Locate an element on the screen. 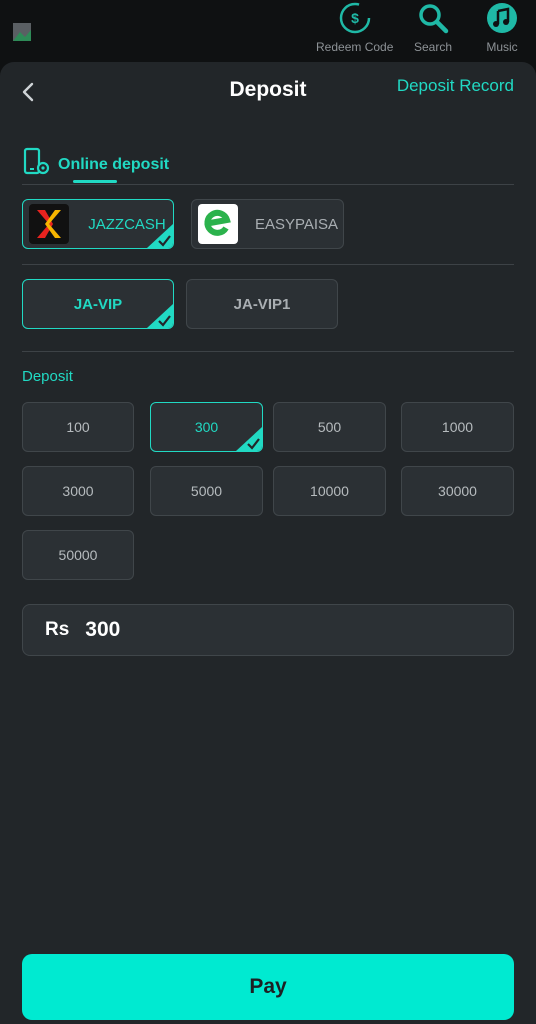  tab-online-deposit-label: Online deposit is located at coordinates (114, 164).